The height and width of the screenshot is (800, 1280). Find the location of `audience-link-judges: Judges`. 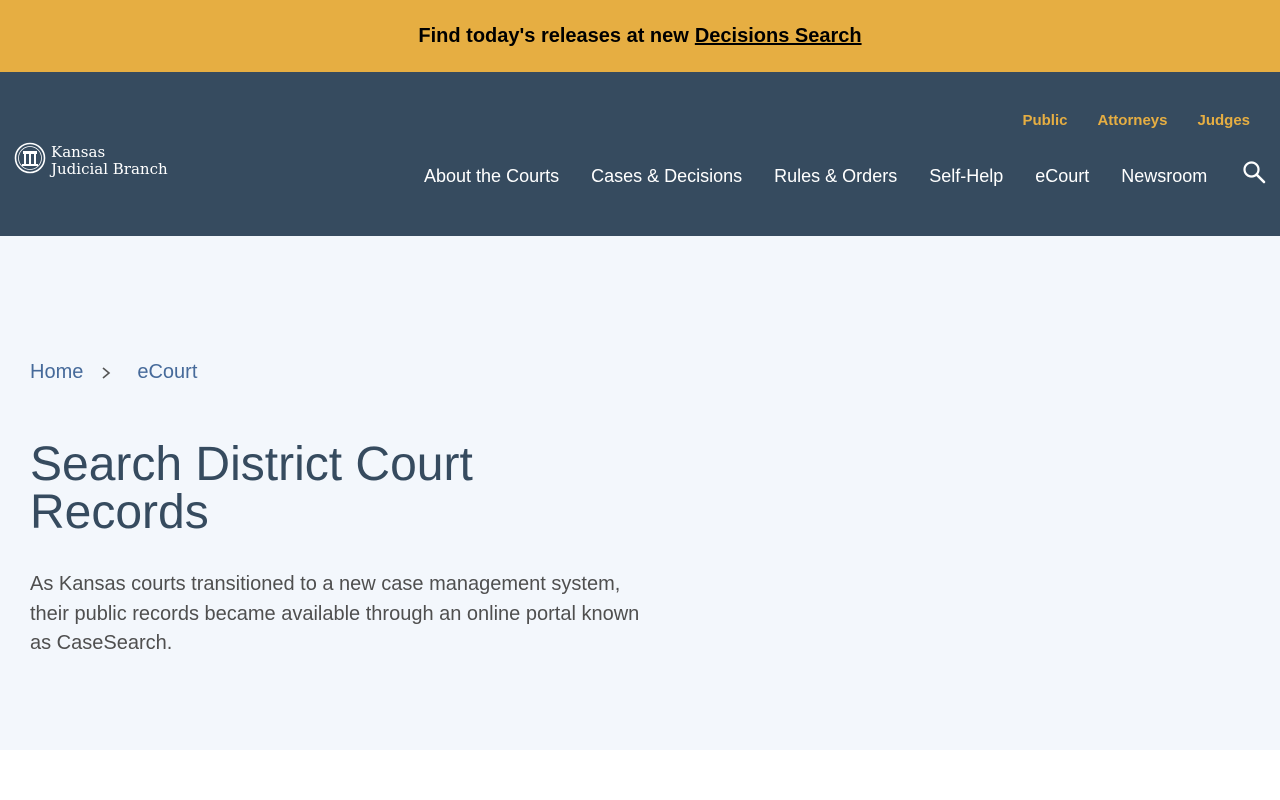

audience-link-judges: Judges is located at coordinates (1223, 120).